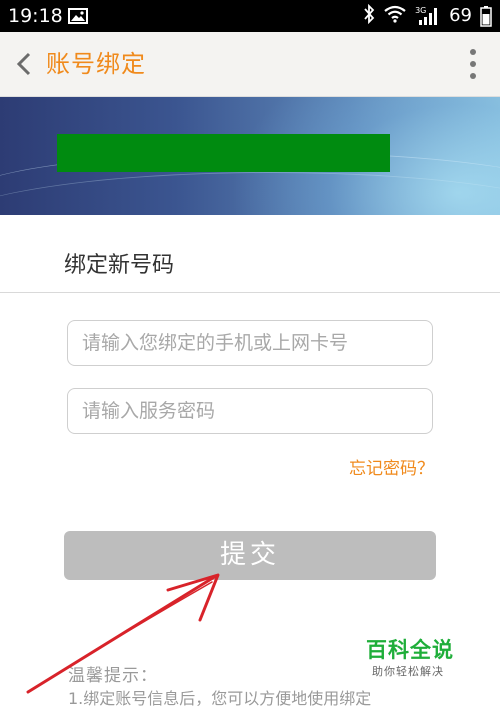 This screenshot has width=500, height=711. I want to click on tips-text: 1.绑定账号信息后，您可以方便地使用绑定, so click(220, 698).